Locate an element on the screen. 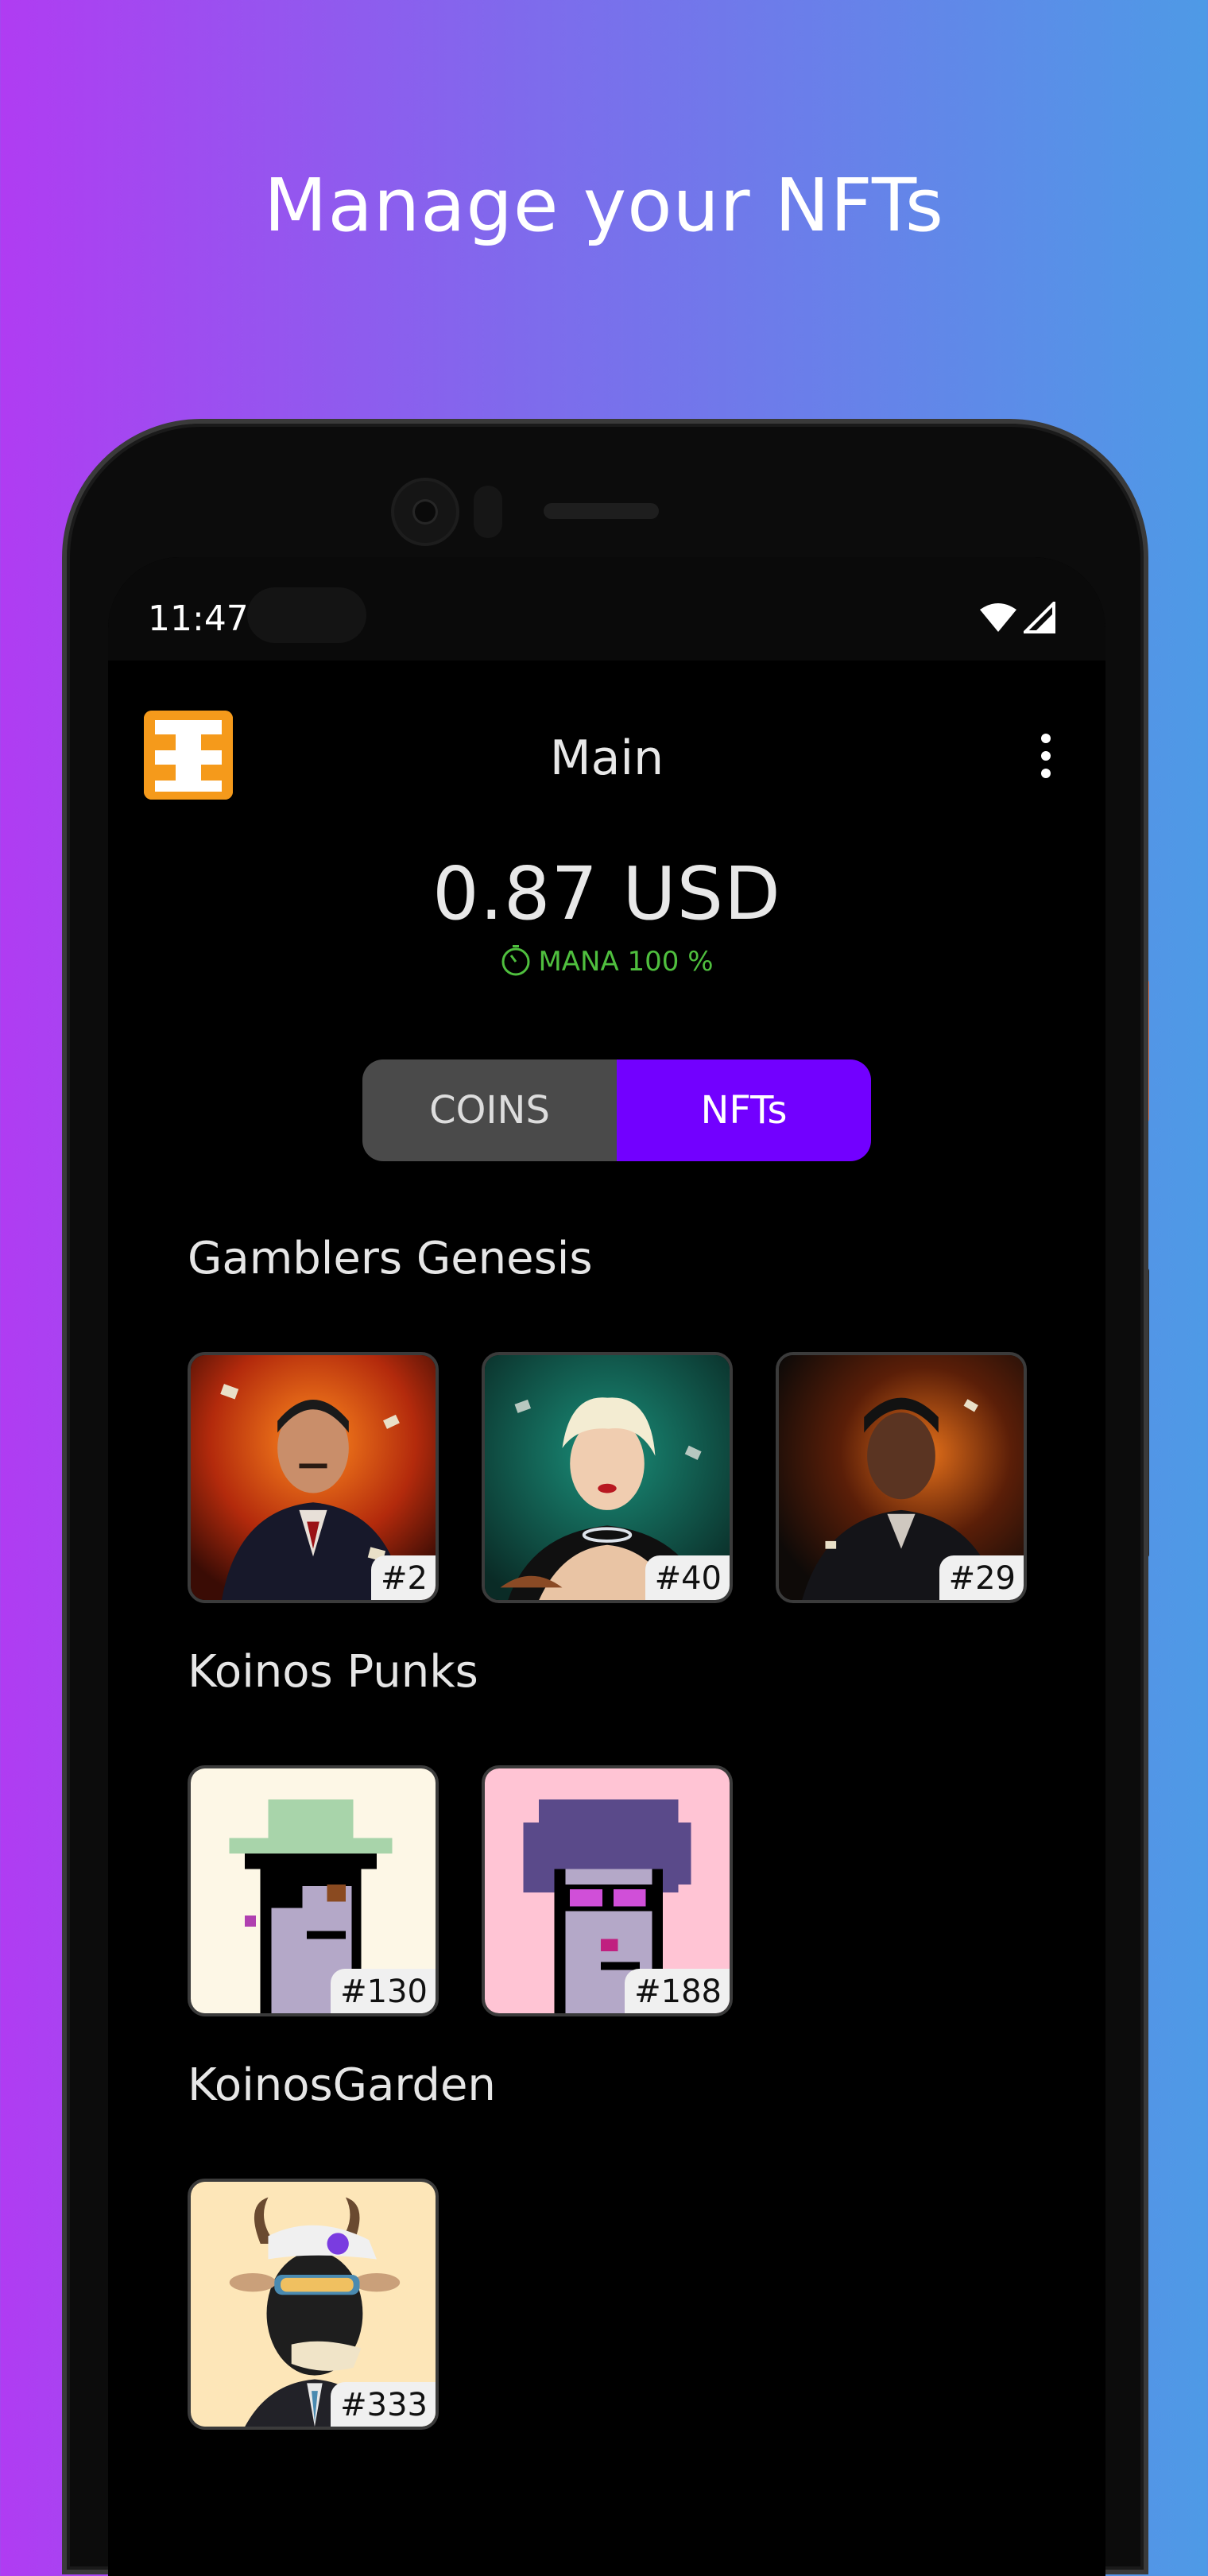 The height and width of the screenshot is (2576, 1208). mana-label: MANA 100 % is located at coordinates (626, 962).